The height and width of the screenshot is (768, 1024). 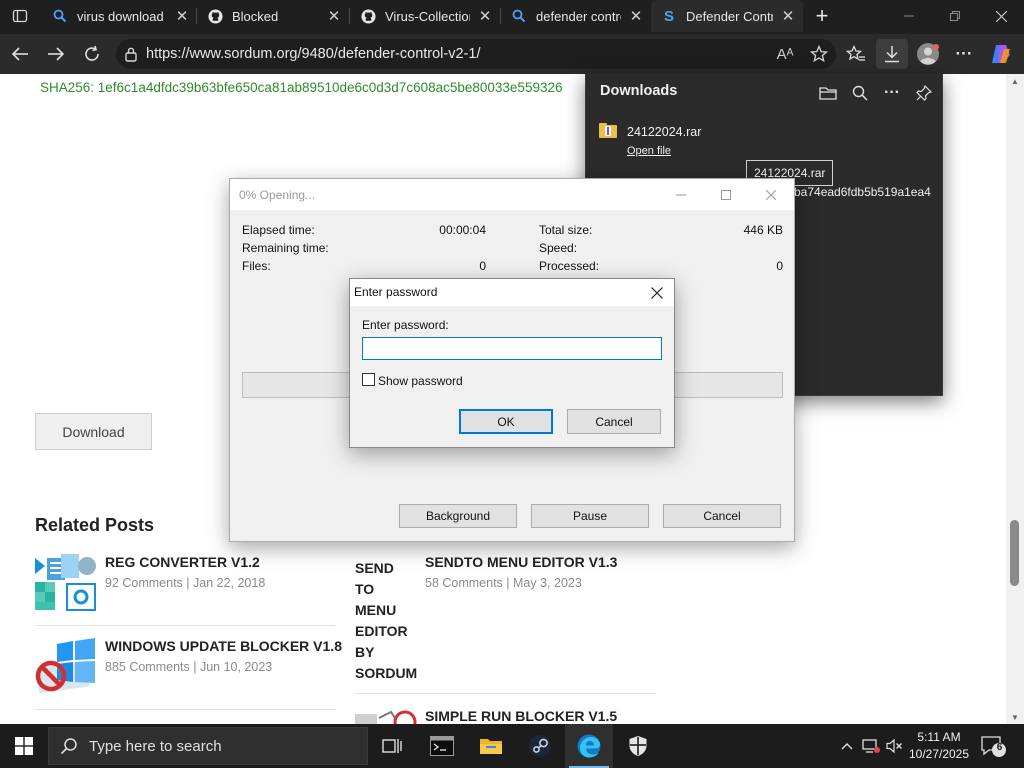 I want to click on tab-defender-control-search: defender control ✕, so click(x=576, y=16).